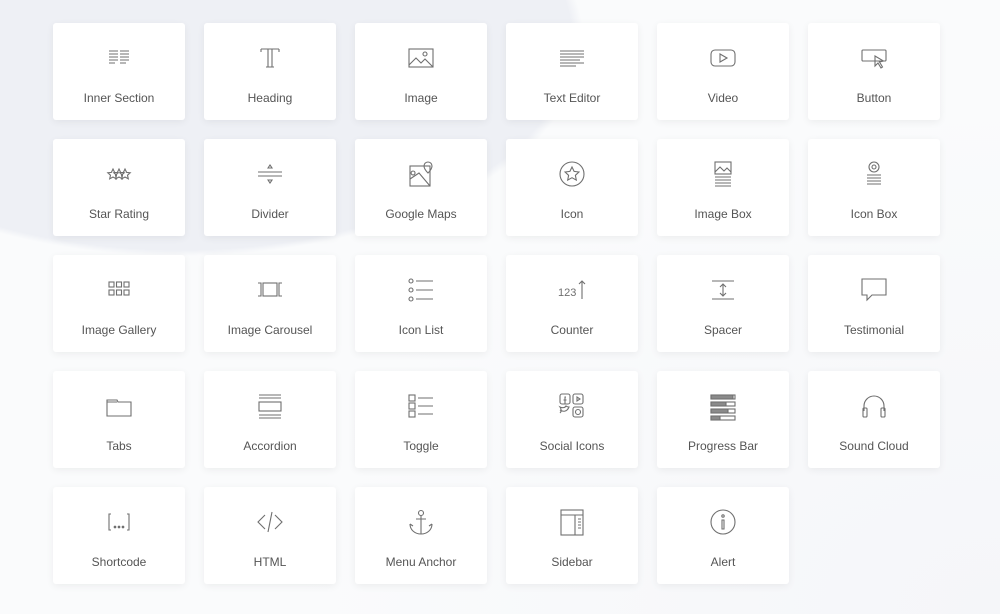 Image resolution: width=1000 pixels, height=614 pixels. What do you see at coordinates (723, 214) in the screenshot?
I see `widget-label: Image Box` at bounding box center [723, 214].